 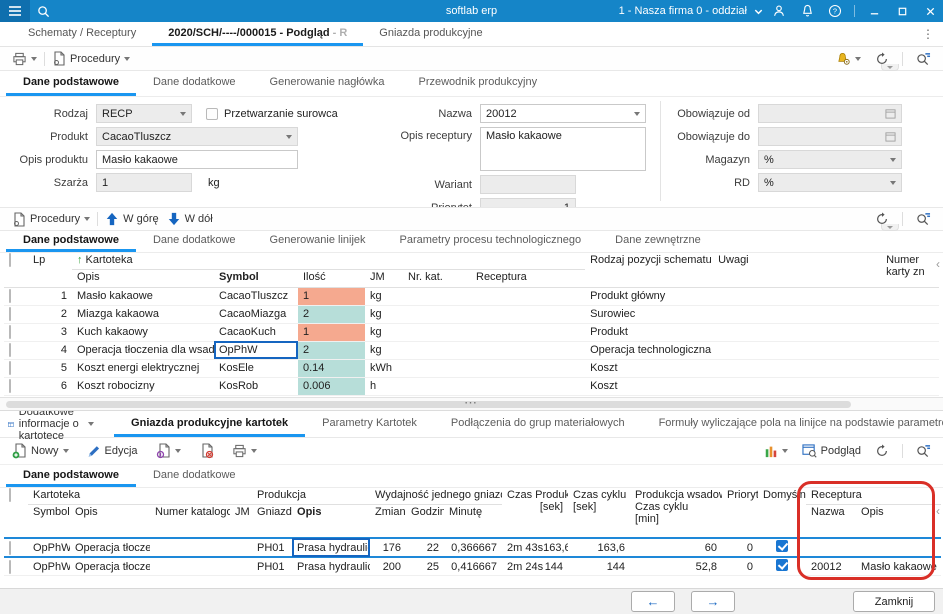 What do you see at coordinates (740, 513) in the screenshot?
I see `col-priorytet: Priorytet` at bounding box center [740, 513].